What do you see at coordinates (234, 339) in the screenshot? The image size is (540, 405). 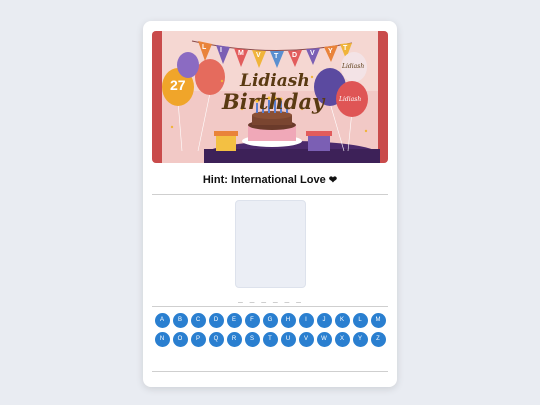 I see `letter-key-r: R` at bounding box center [234, 339].